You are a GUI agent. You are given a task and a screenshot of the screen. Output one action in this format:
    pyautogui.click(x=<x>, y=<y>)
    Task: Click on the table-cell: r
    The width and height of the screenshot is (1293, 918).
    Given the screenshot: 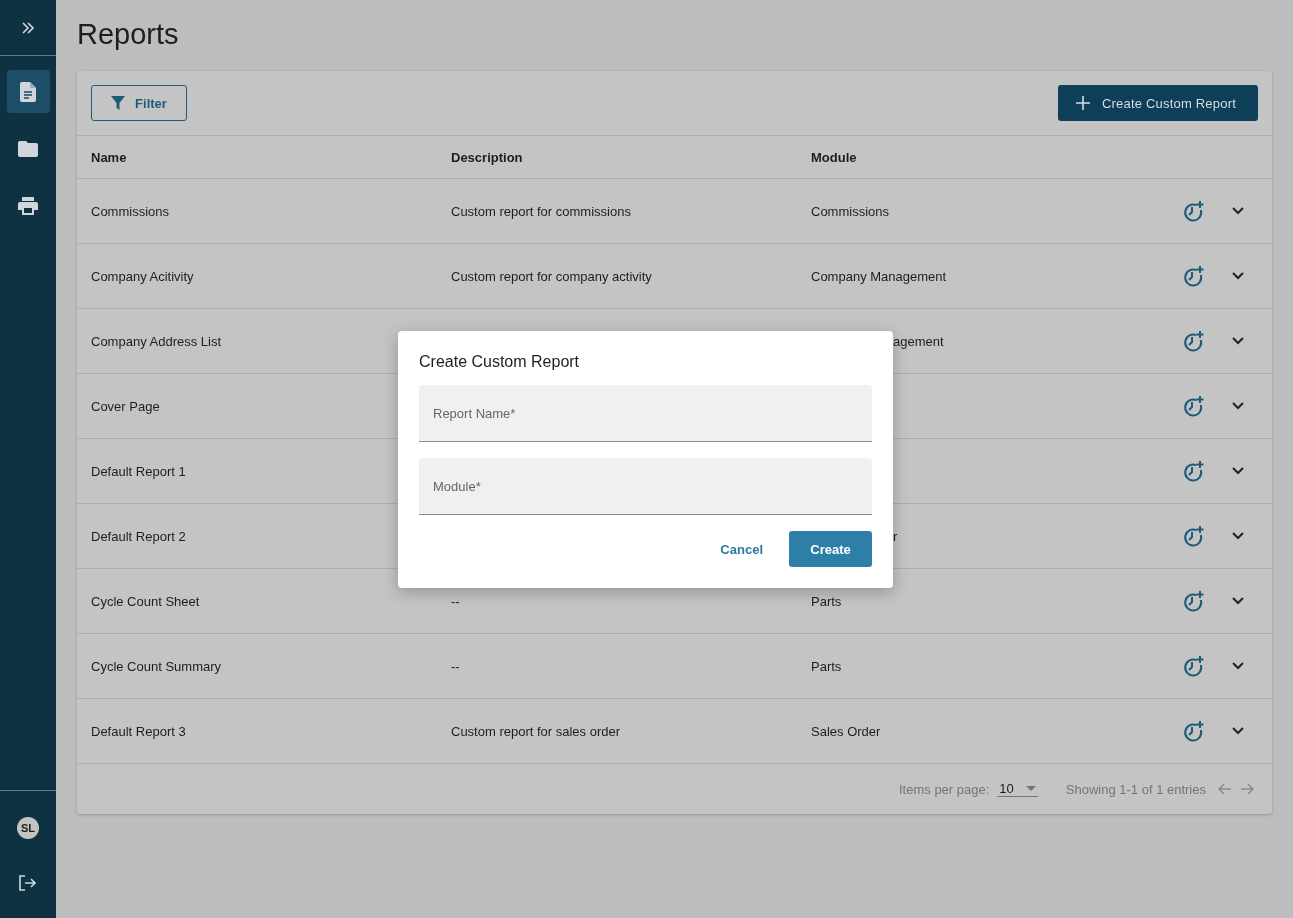 What is the action you would take?
    pyautogui.click(x=895, y=536)
    